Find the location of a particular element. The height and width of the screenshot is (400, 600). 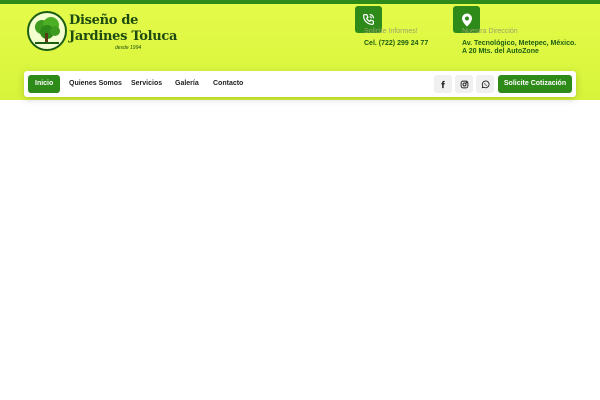

site-logo: Diseño de Jardines Toluca desde 1994 is located at coordinates (102, 33).